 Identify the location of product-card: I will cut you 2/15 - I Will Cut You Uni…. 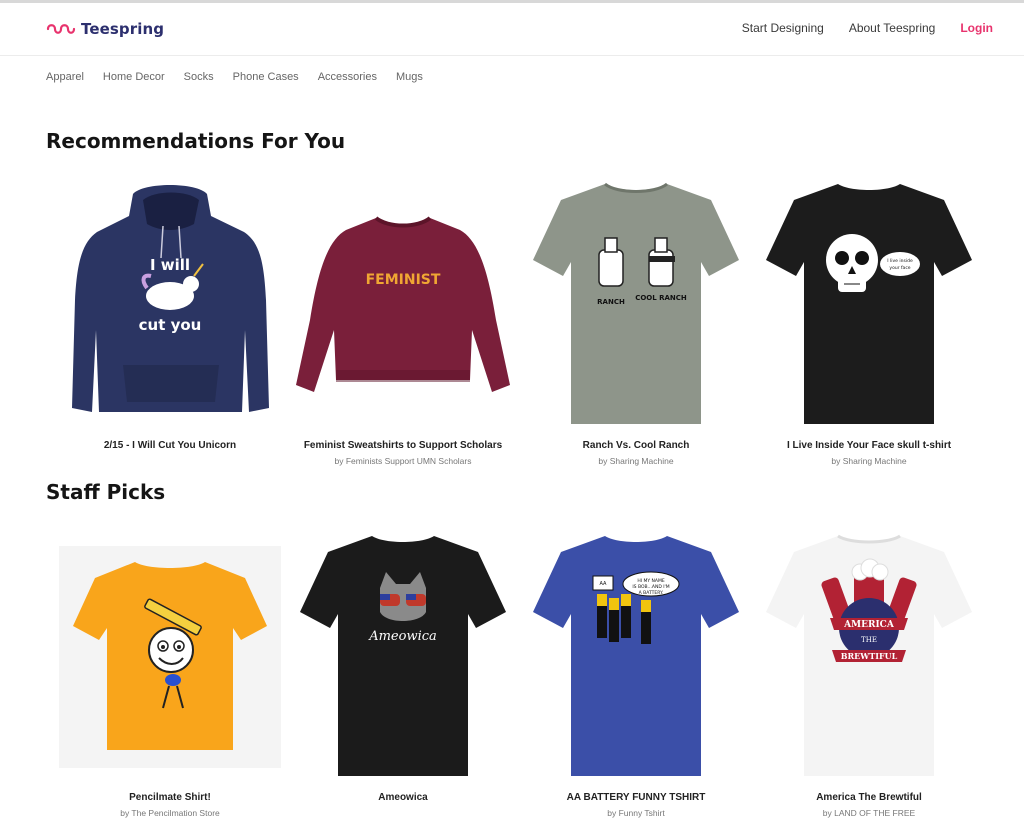
(170, 318).